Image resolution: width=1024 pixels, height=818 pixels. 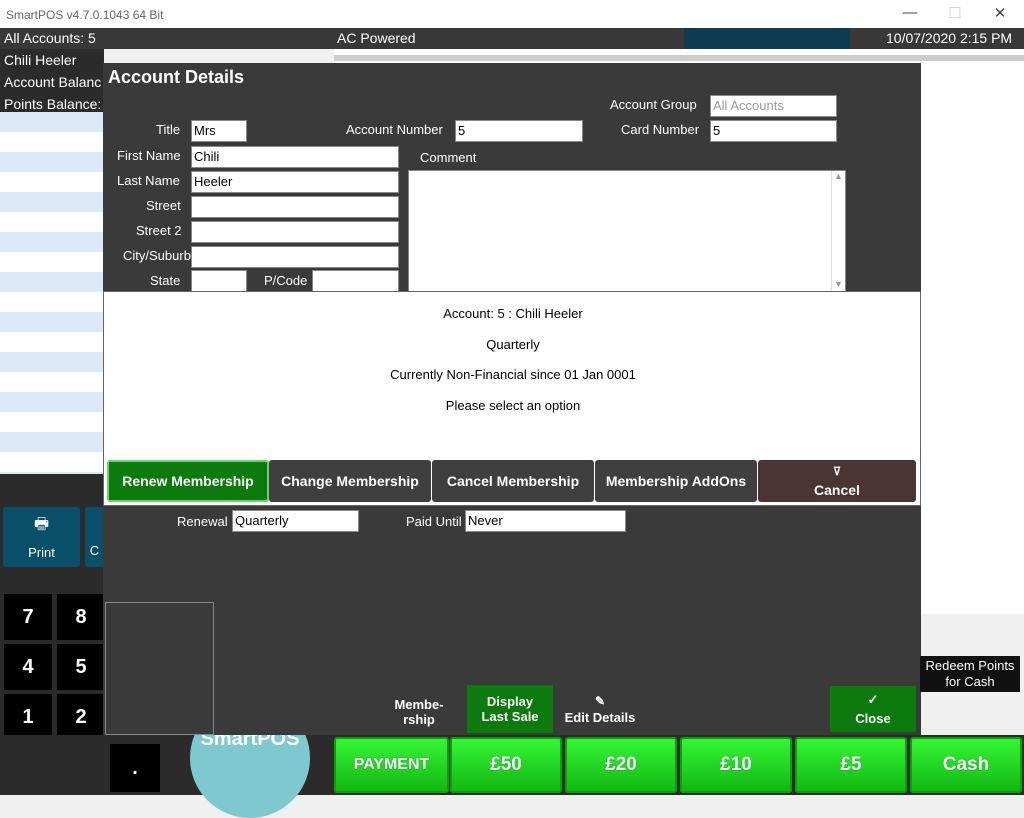 I want to click on comment-textarea: ▲ ▼, so click(x=627, y=231).